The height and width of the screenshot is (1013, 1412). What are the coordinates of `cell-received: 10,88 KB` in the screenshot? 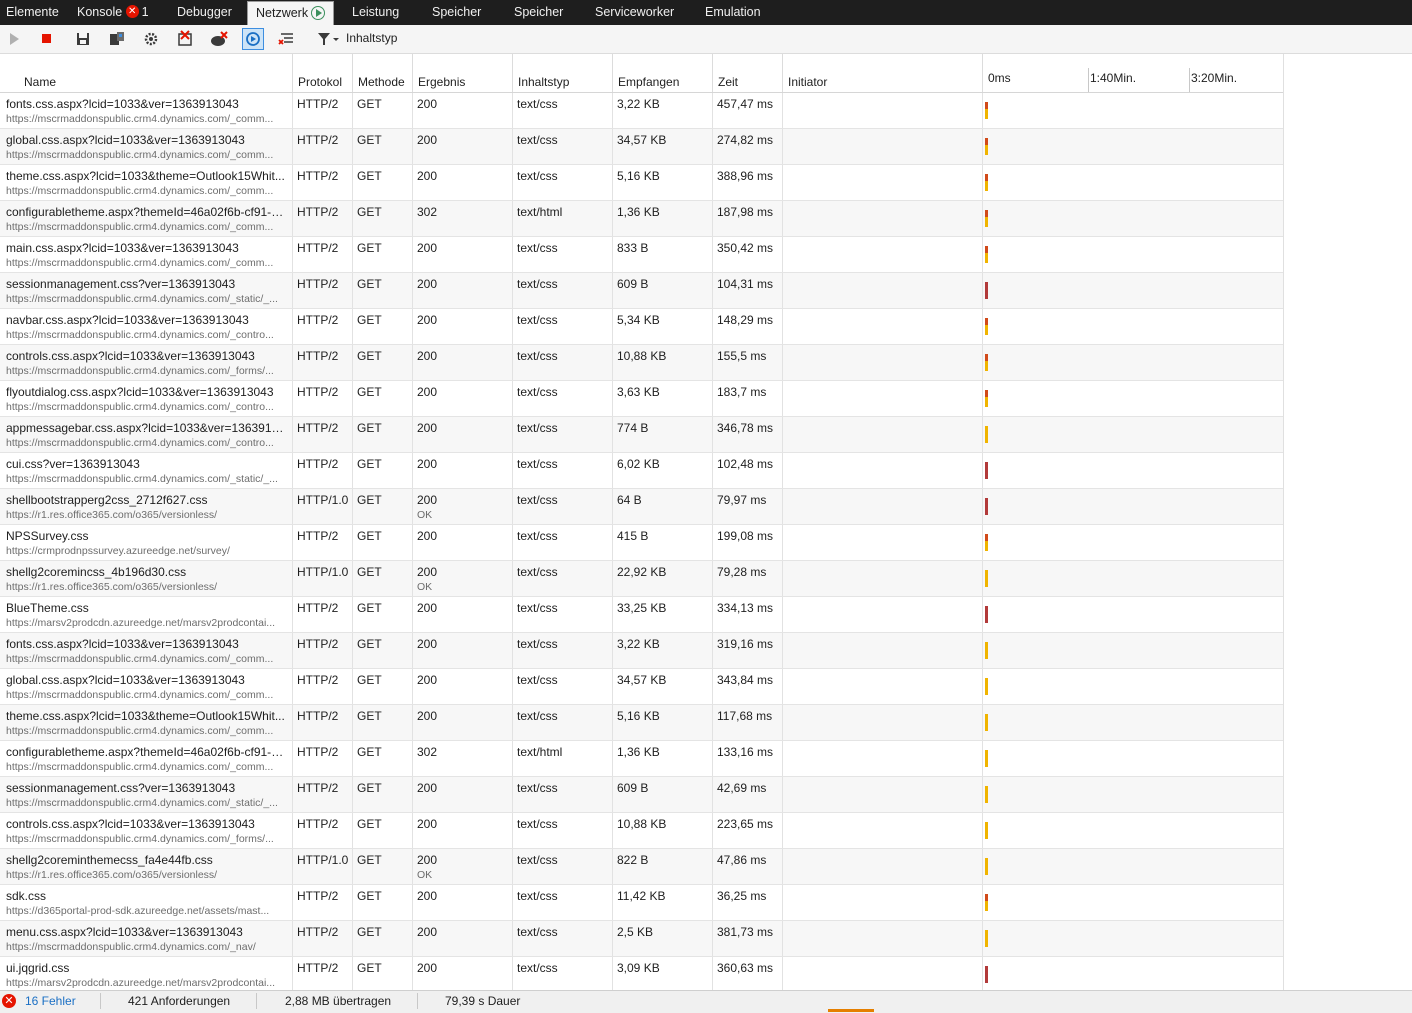 It's located at (663, 830).